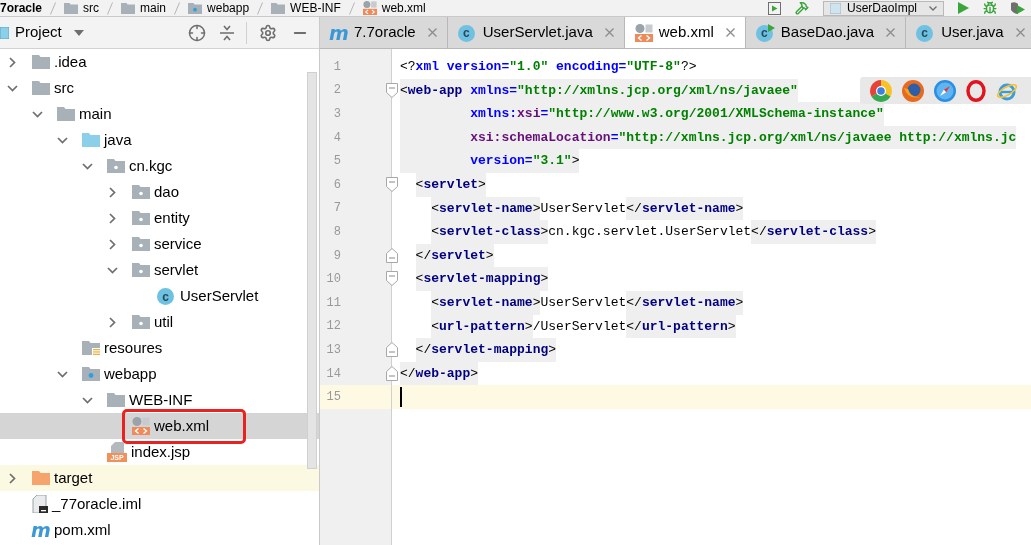  Describe the element at coordinates (306, 8) in the screenshot. I see `breadcrumb-item: WEB-INF` at that location.